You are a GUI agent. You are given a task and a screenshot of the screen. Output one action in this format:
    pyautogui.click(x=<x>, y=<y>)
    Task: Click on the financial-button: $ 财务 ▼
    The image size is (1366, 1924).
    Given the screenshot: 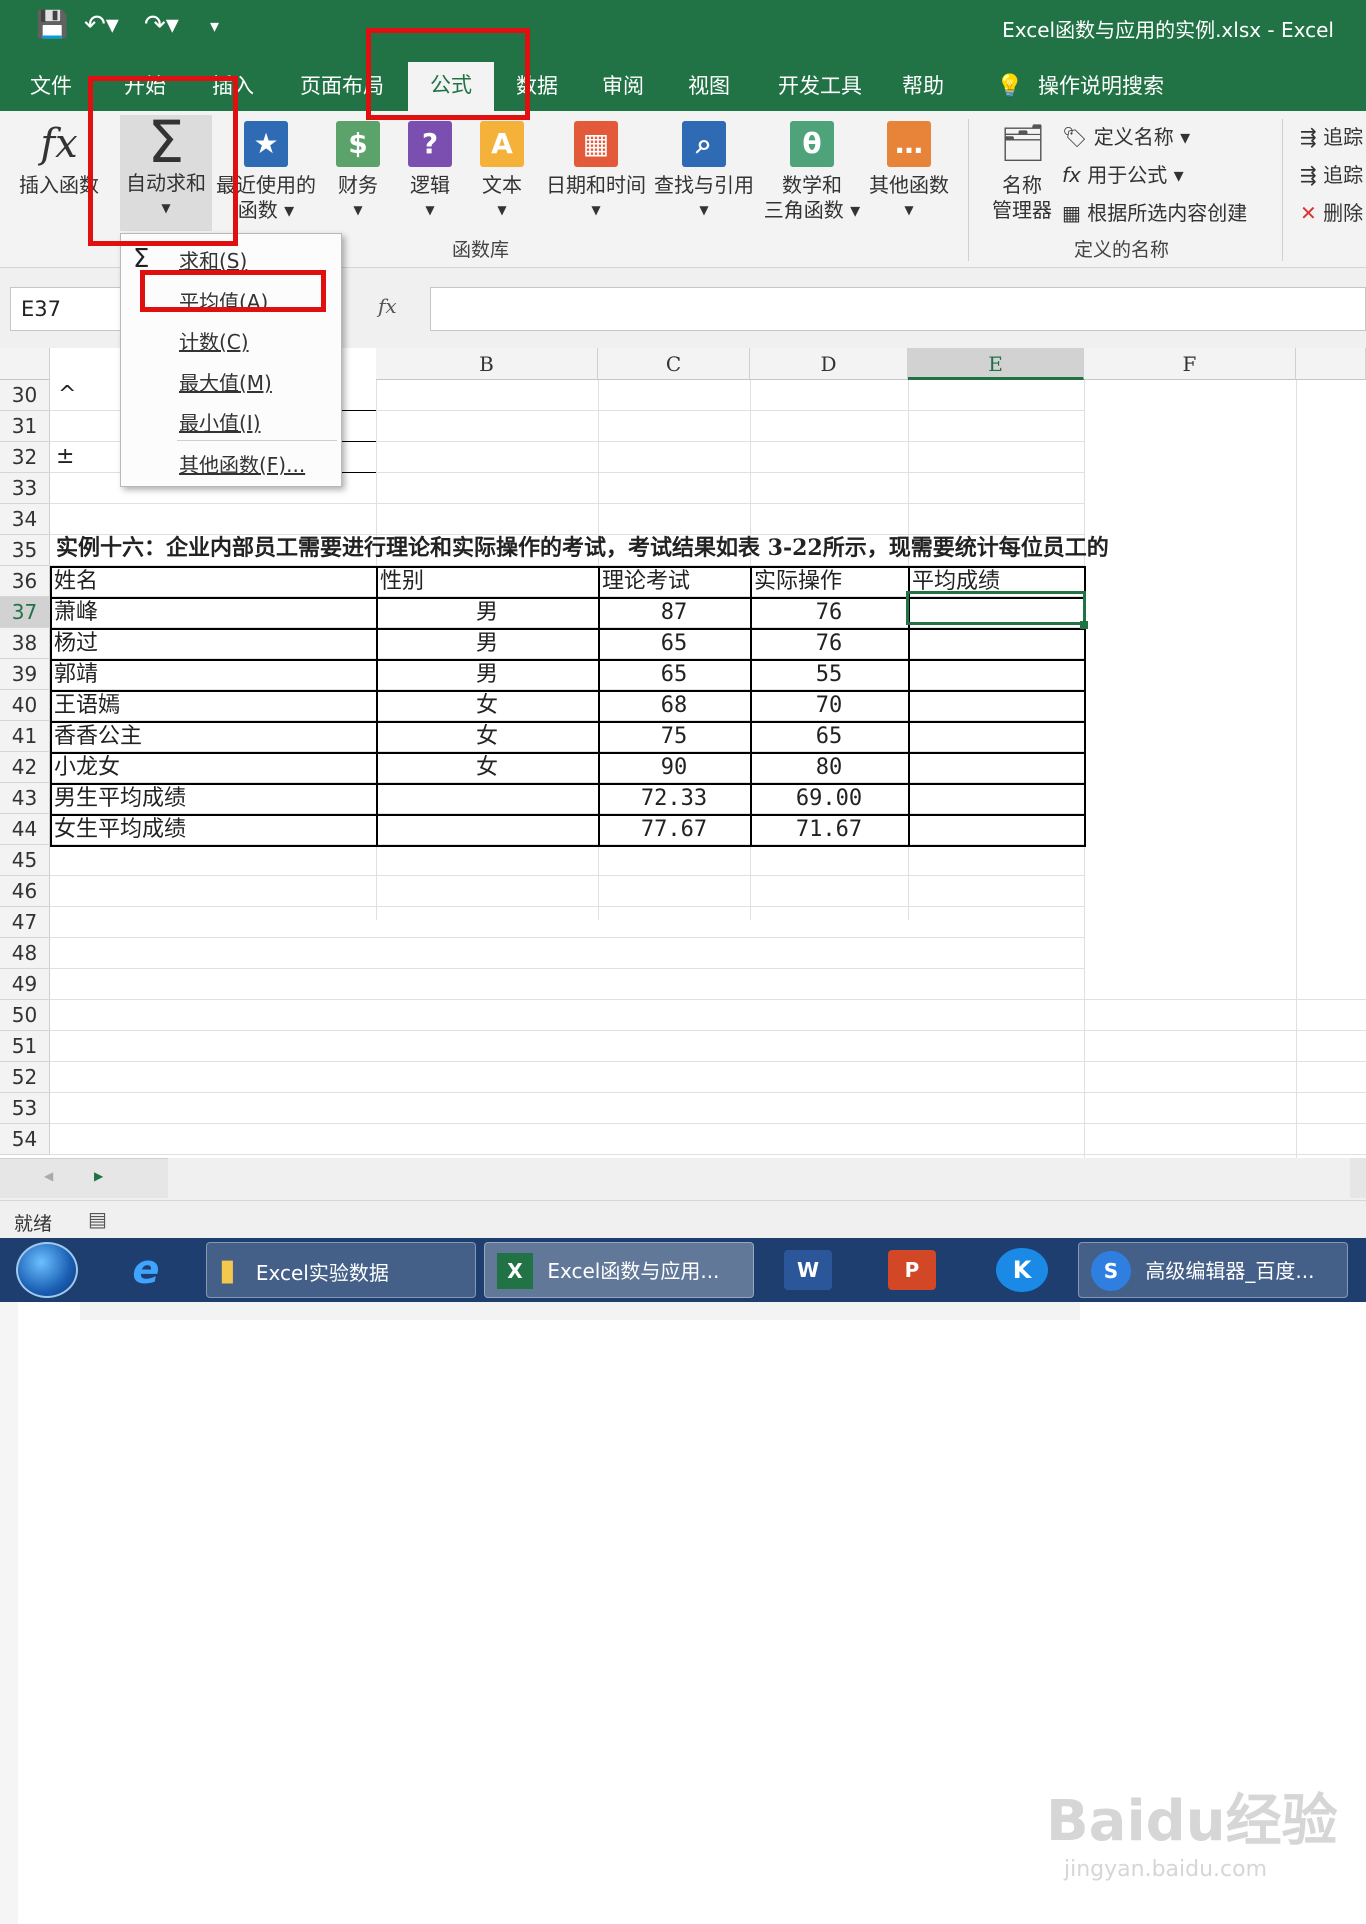 What is the action you would take?
    pyautogui.click(x=358, y=172)
    